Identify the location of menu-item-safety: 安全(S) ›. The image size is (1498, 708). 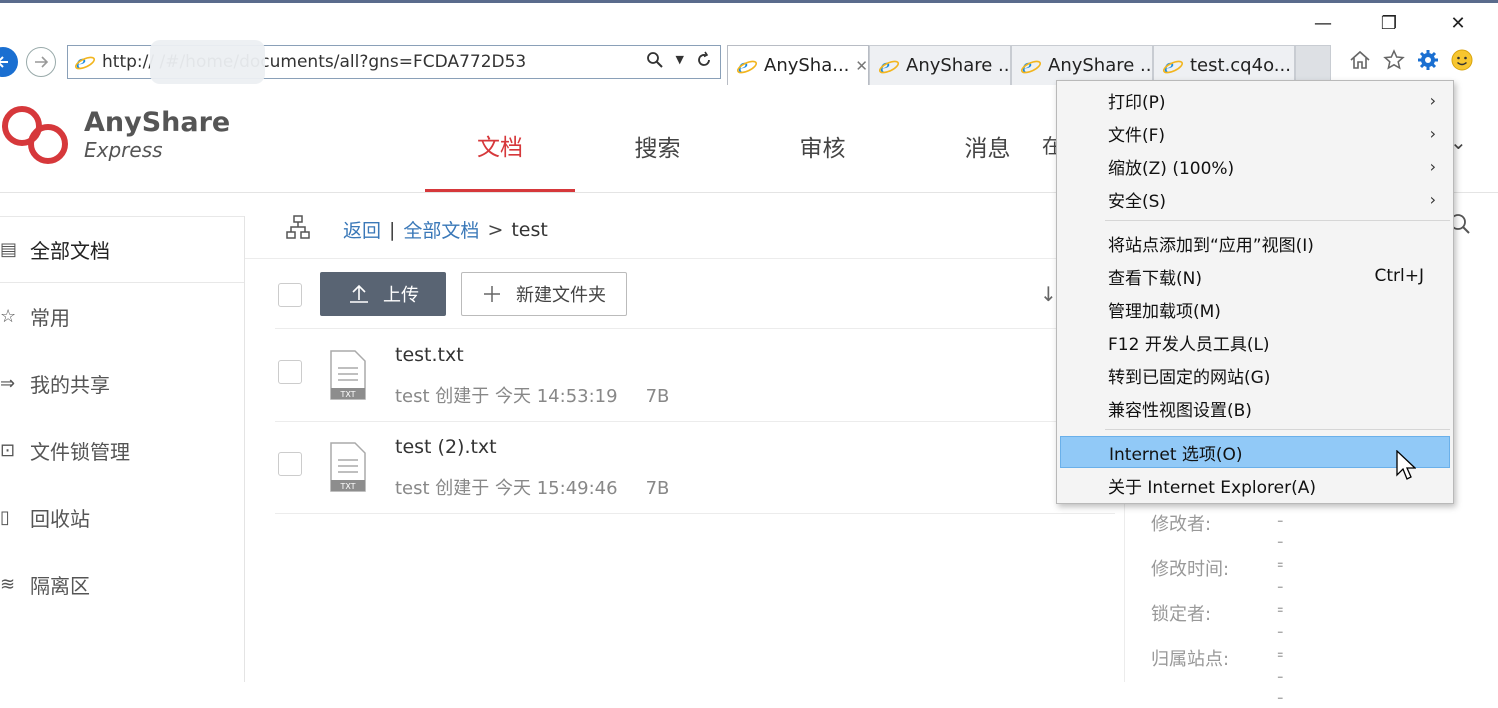
(1255, 199).